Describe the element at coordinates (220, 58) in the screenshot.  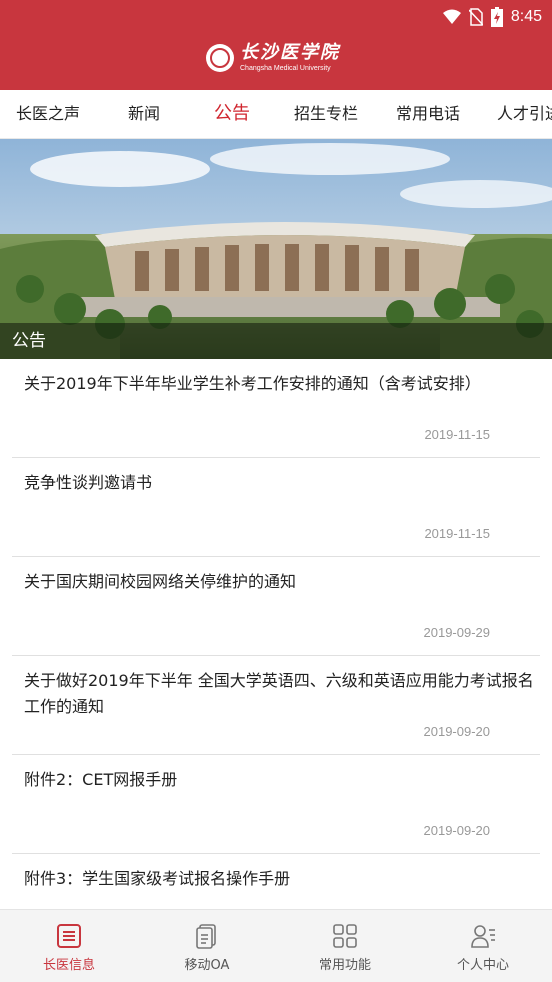
I see `university-seal-icon` at that location.